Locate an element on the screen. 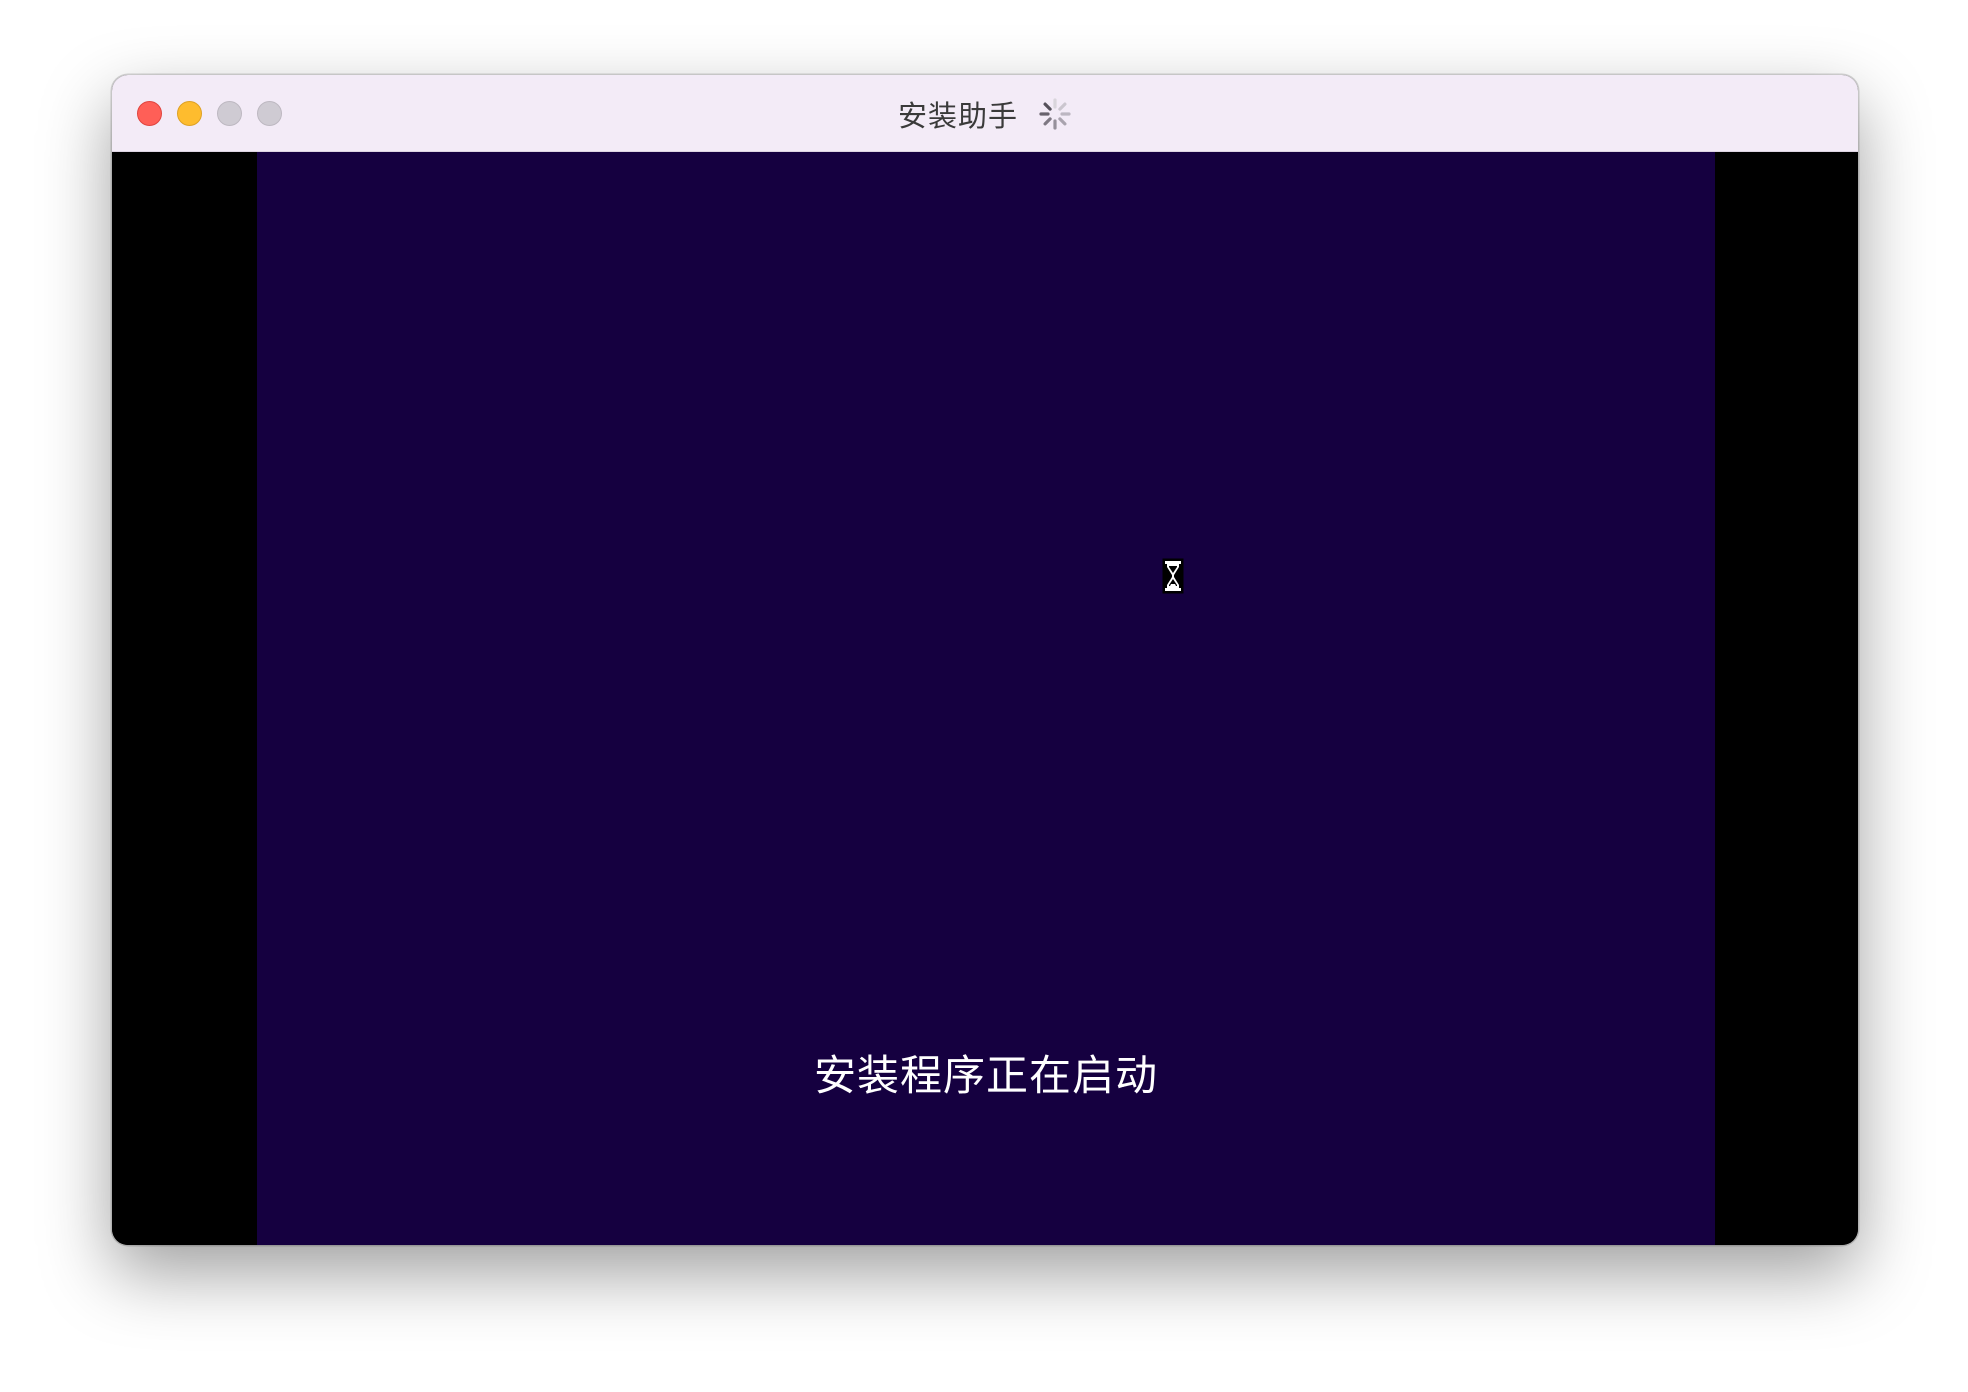 The height and width of the screenshot is (1392, 1968). setup-status-text: 安装程序正在启动 is located at coordinates (985, 1075).